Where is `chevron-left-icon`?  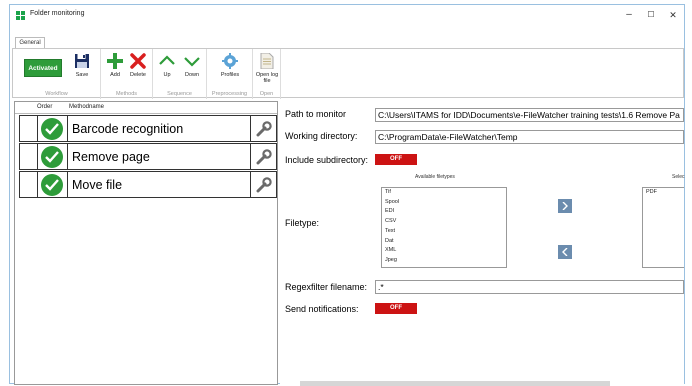 chevron-left-icon is located at coordinates (565, 252).